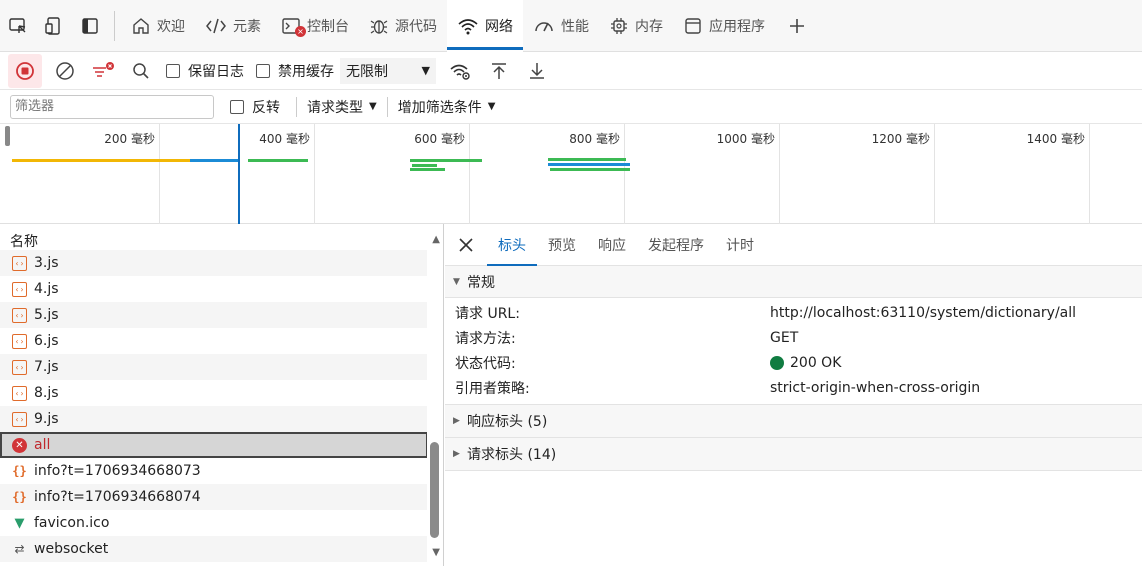 Image resolution: width=1142 pixels, height=566 pixels. Describe the element at coordinates (214, 315) in the screenshot. I see `request-row: ‹› 5.js` at that location.